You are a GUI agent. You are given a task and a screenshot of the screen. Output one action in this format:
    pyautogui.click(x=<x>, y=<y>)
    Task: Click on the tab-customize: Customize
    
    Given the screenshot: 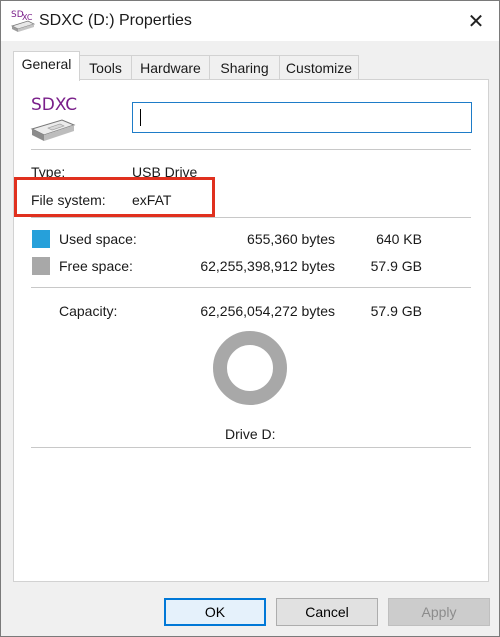 What is the action you would take?
    pyautogui.click(x=319, y=68)
    